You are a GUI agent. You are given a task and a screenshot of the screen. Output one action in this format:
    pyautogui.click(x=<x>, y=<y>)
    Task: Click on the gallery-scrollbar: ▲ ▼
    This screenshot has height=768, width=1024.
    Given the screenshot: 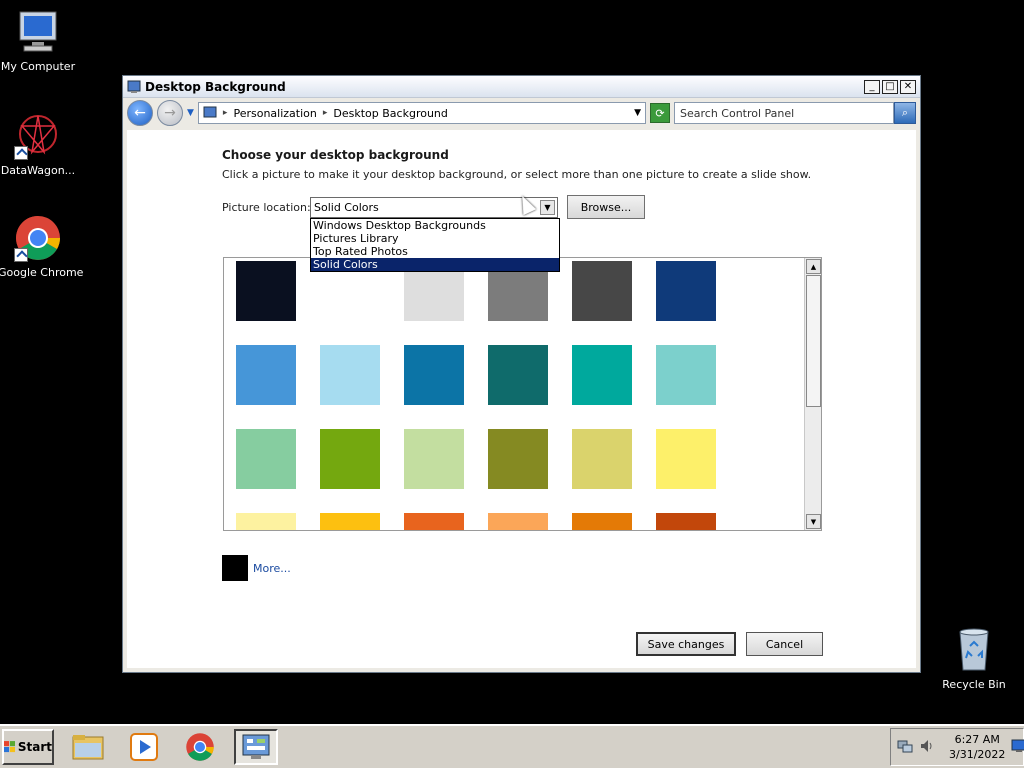 What is the action you would take?
    pyautogui.click(x=812, y=394)
    